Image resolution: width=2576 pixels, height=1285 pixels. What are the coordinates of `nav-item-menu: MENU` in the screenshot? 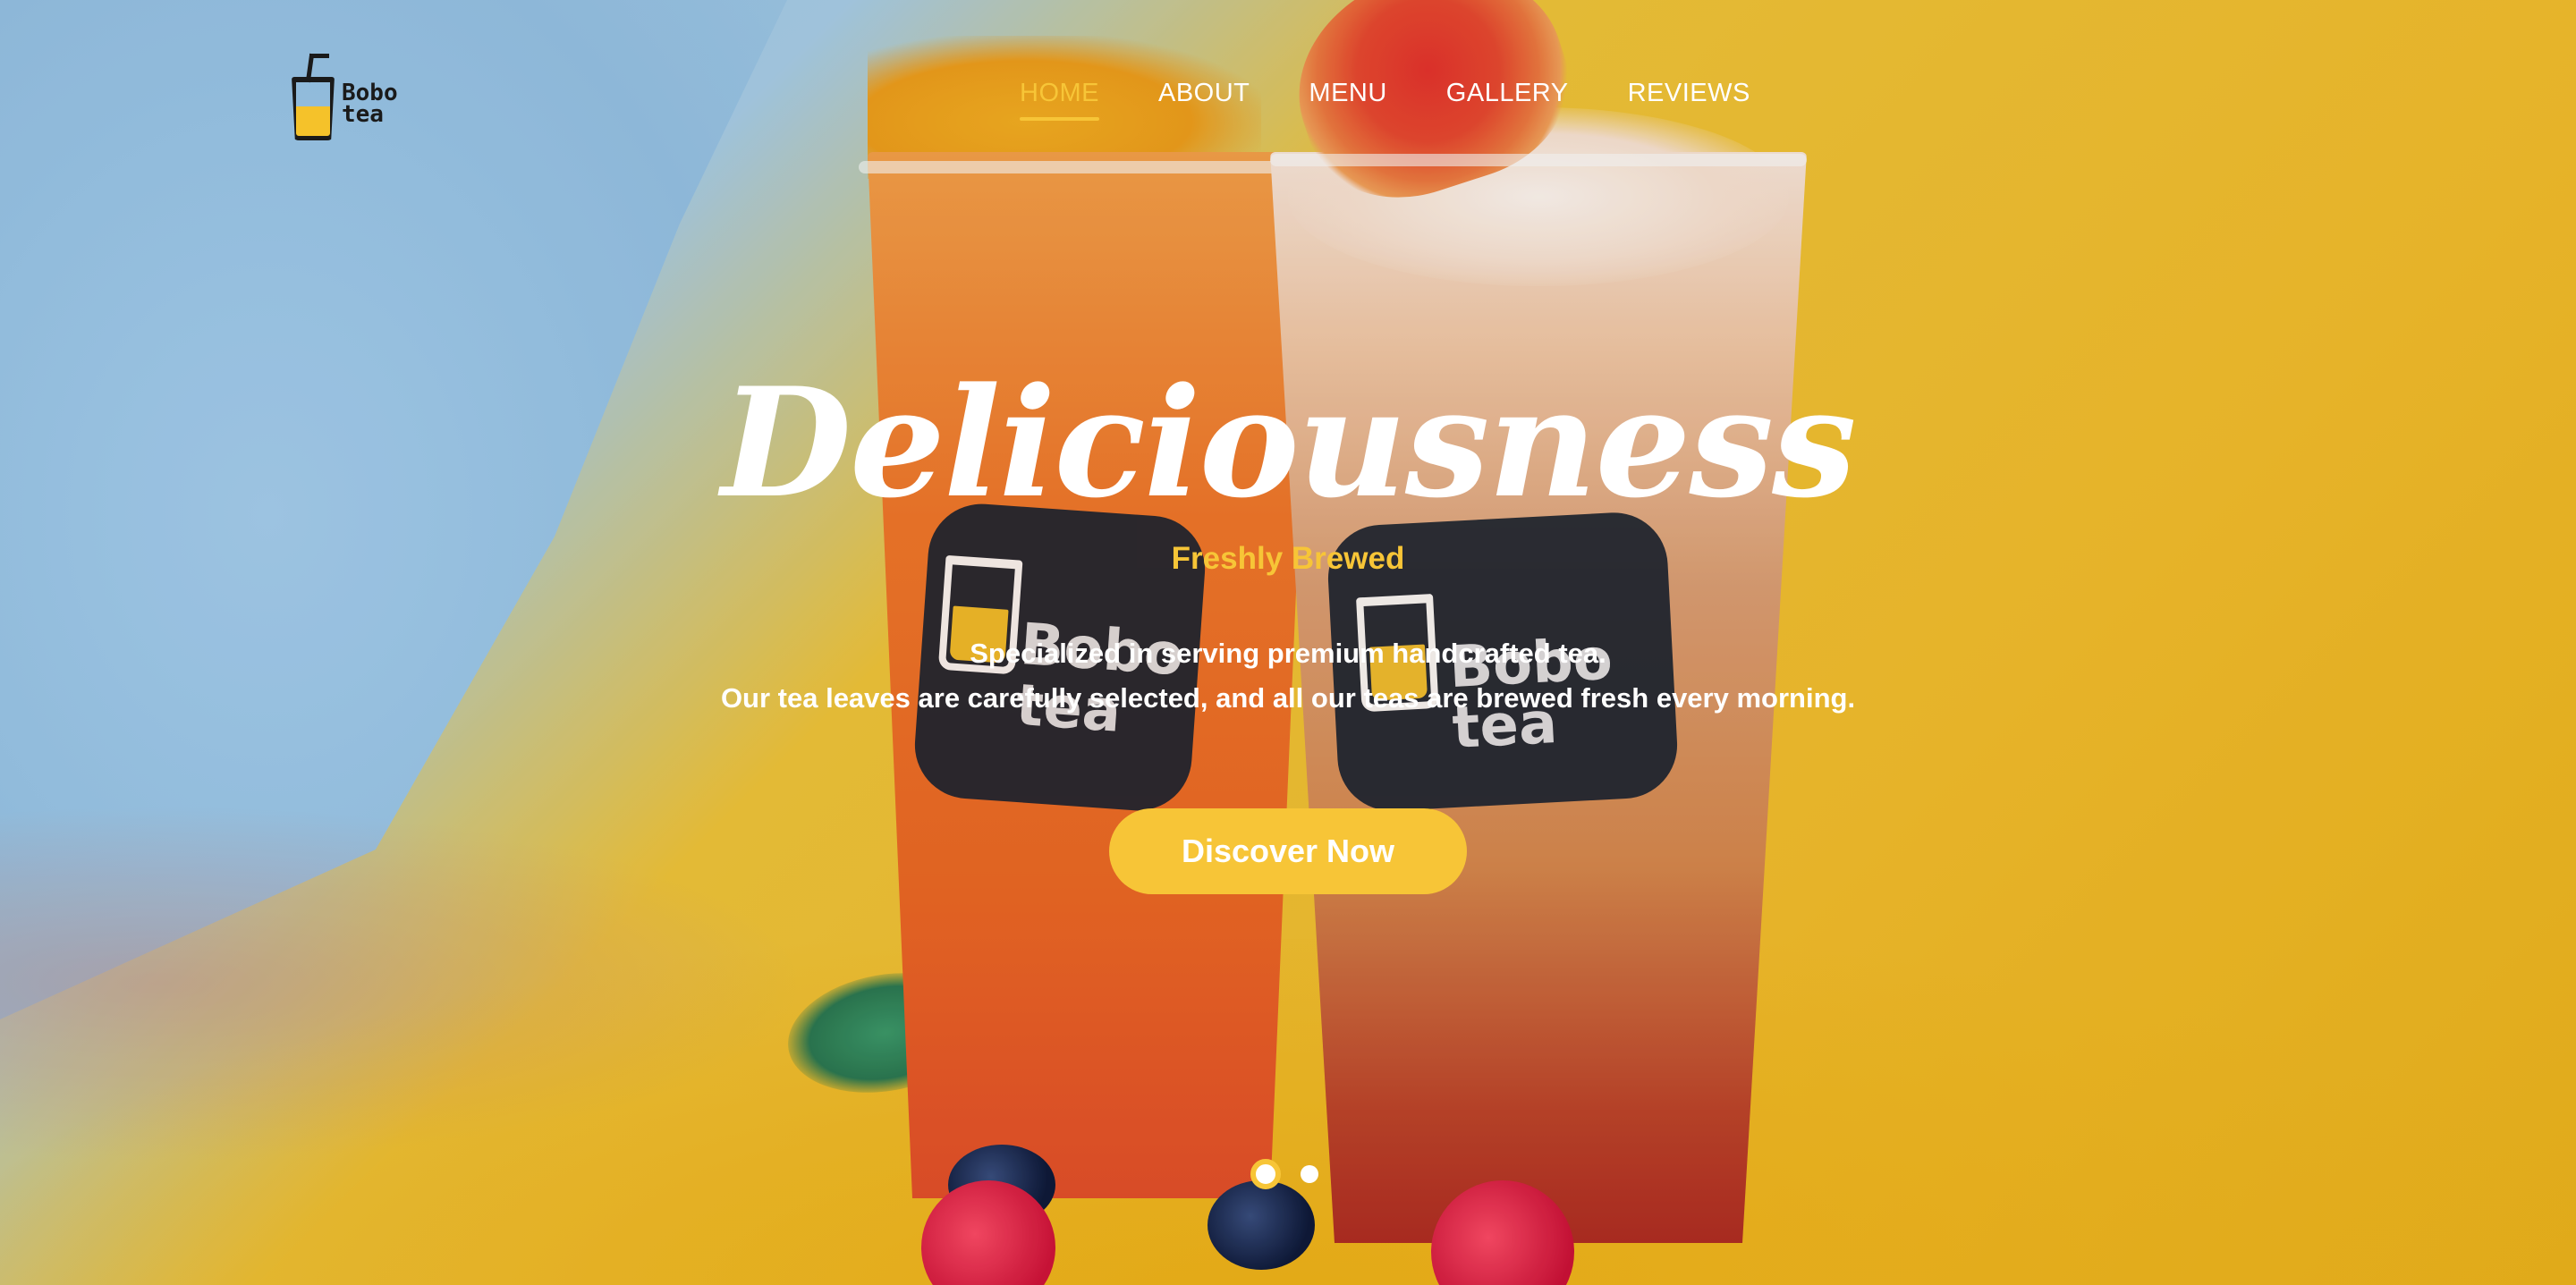 It's located at (1347, 100).